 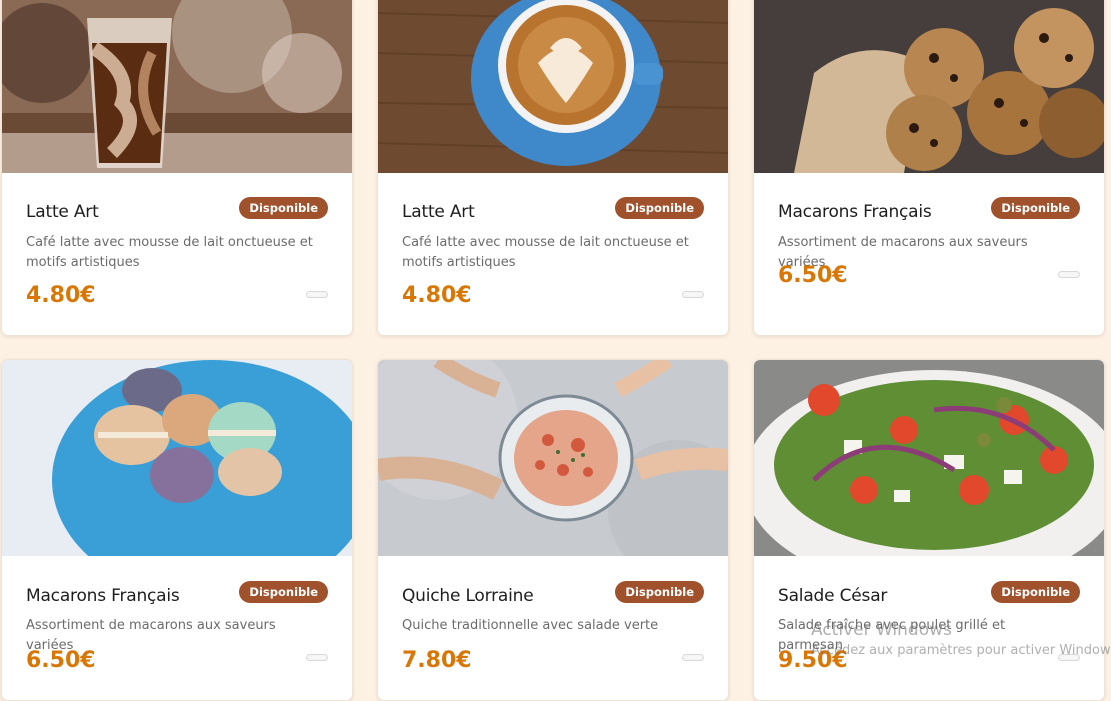 I want to click on product-image-macarons, so click(x=177, y=458).